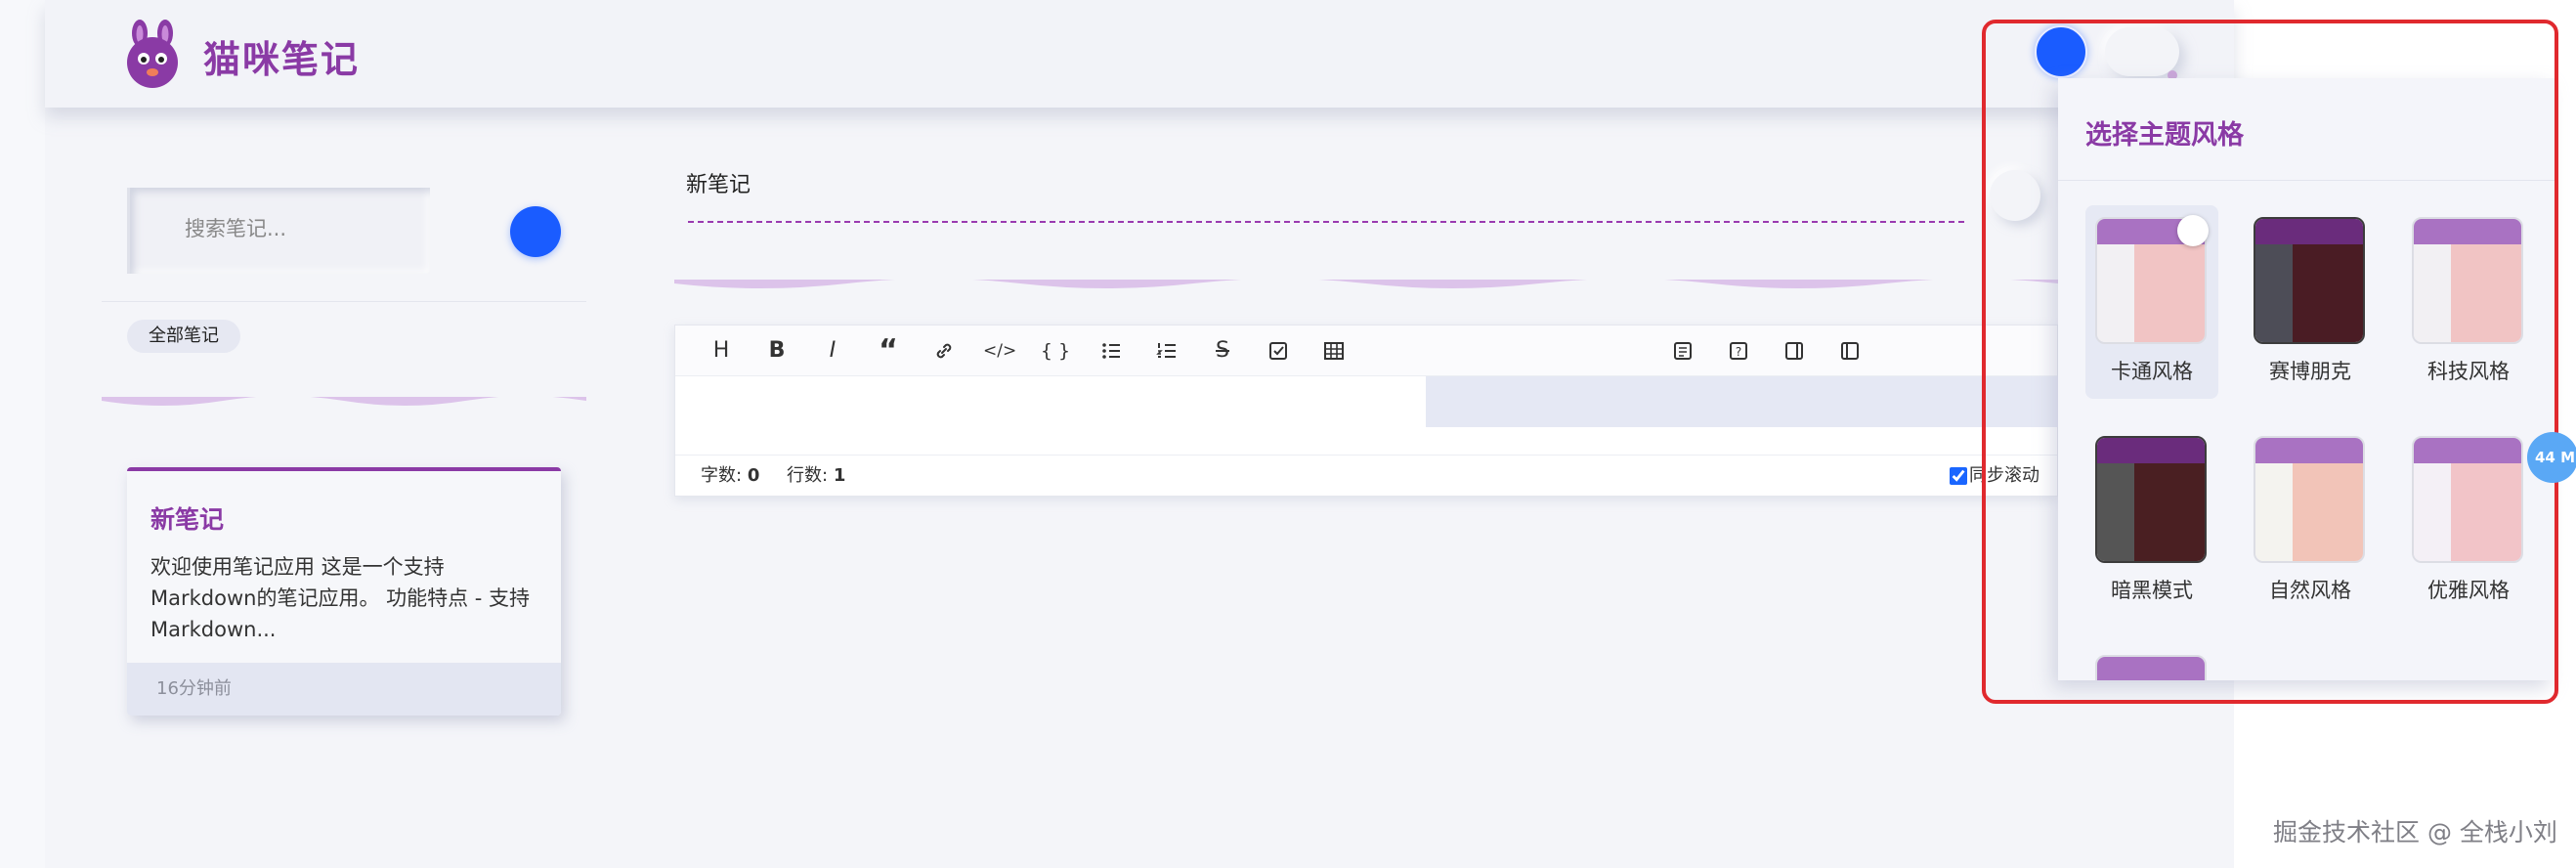  I want to click on editor-status-bar: 字数: 0 行数: 1 同步滚动, so click(1366, 475).